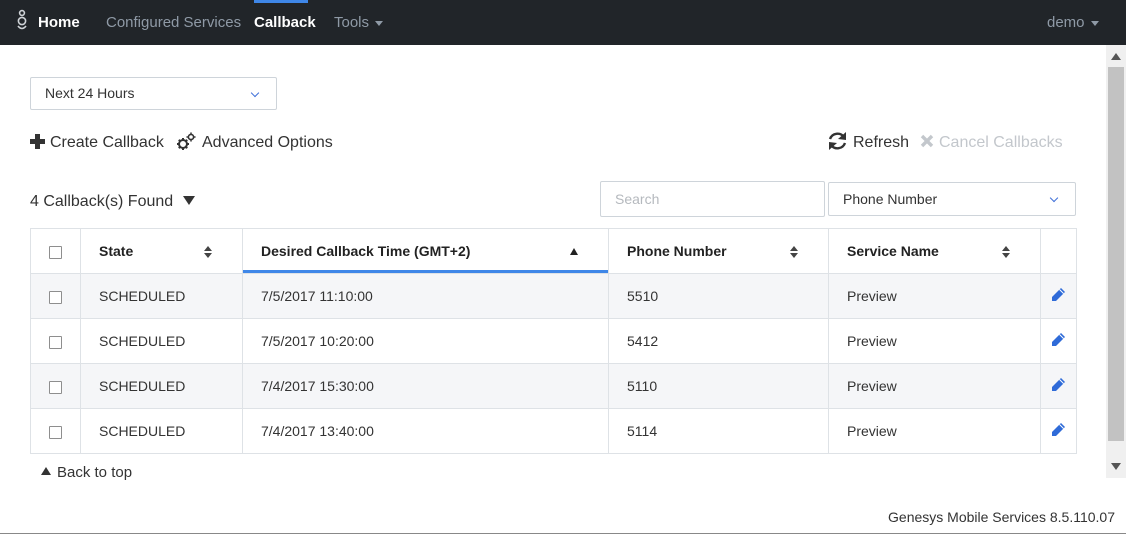 The image size is (1126, 534). I want to click on genesys-logo-icon, so click(23, 21).